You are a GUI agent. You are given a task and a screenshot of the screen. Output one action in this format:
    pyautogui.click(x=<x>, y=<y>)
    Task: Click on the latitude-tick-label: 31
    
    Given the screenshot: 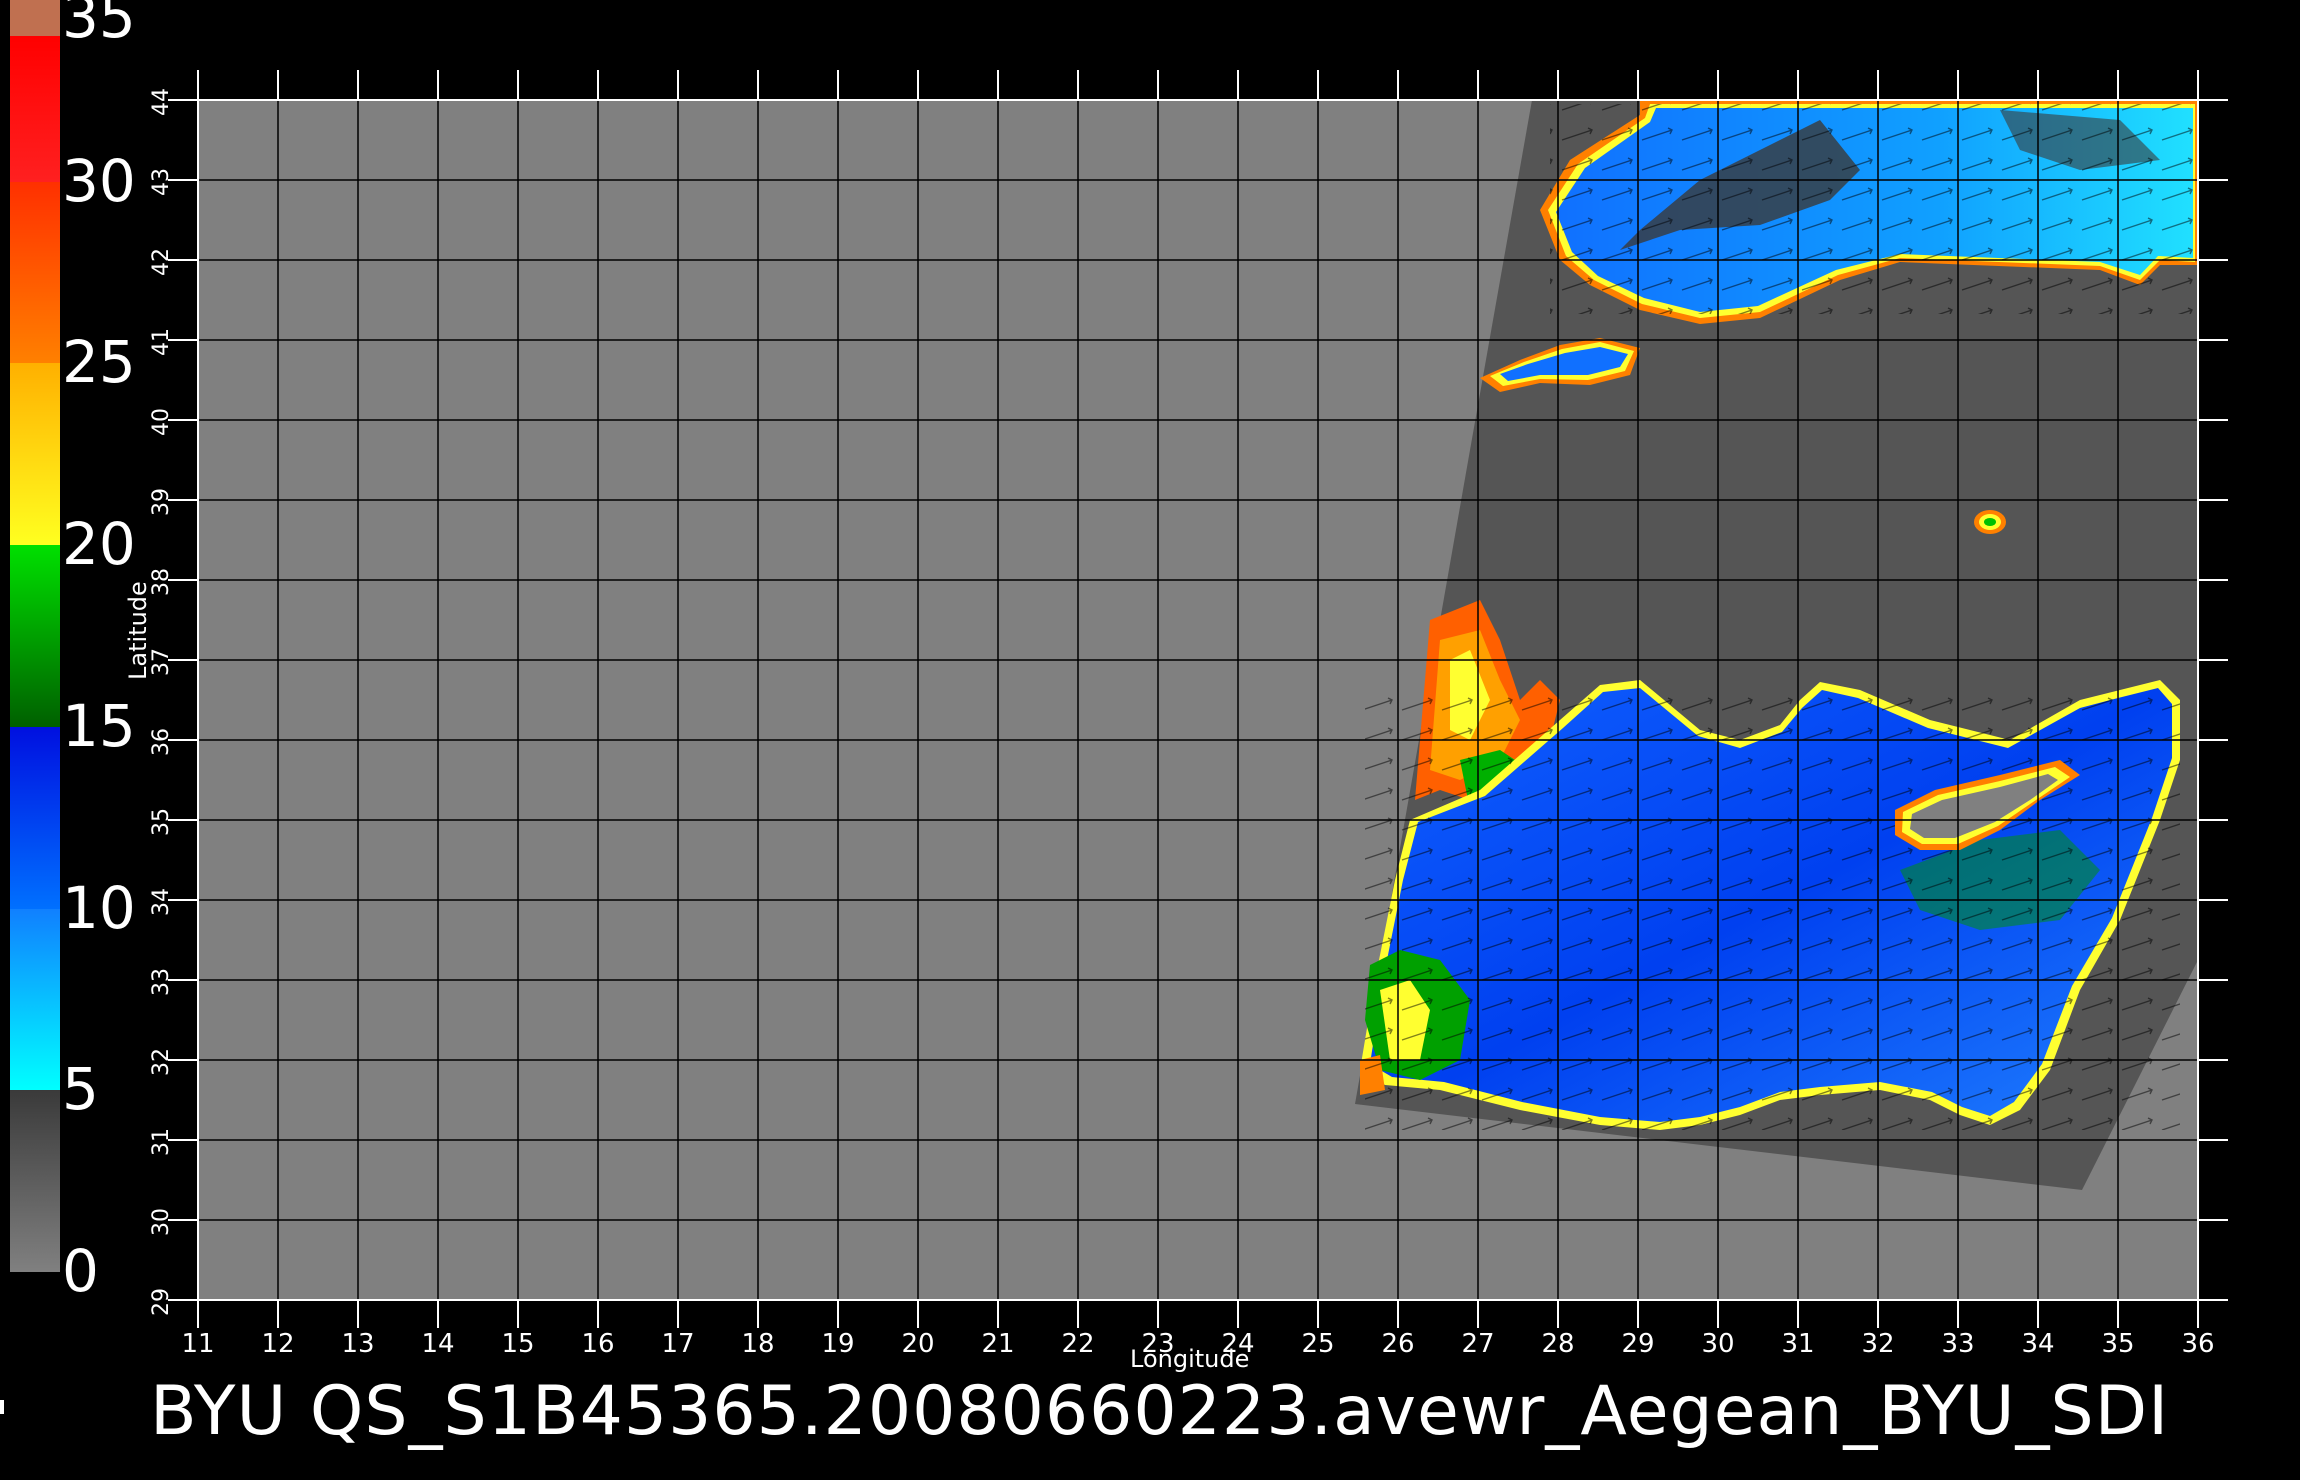 What is the action you would take?
    pyautogui.click(x=161, y=1142)
    